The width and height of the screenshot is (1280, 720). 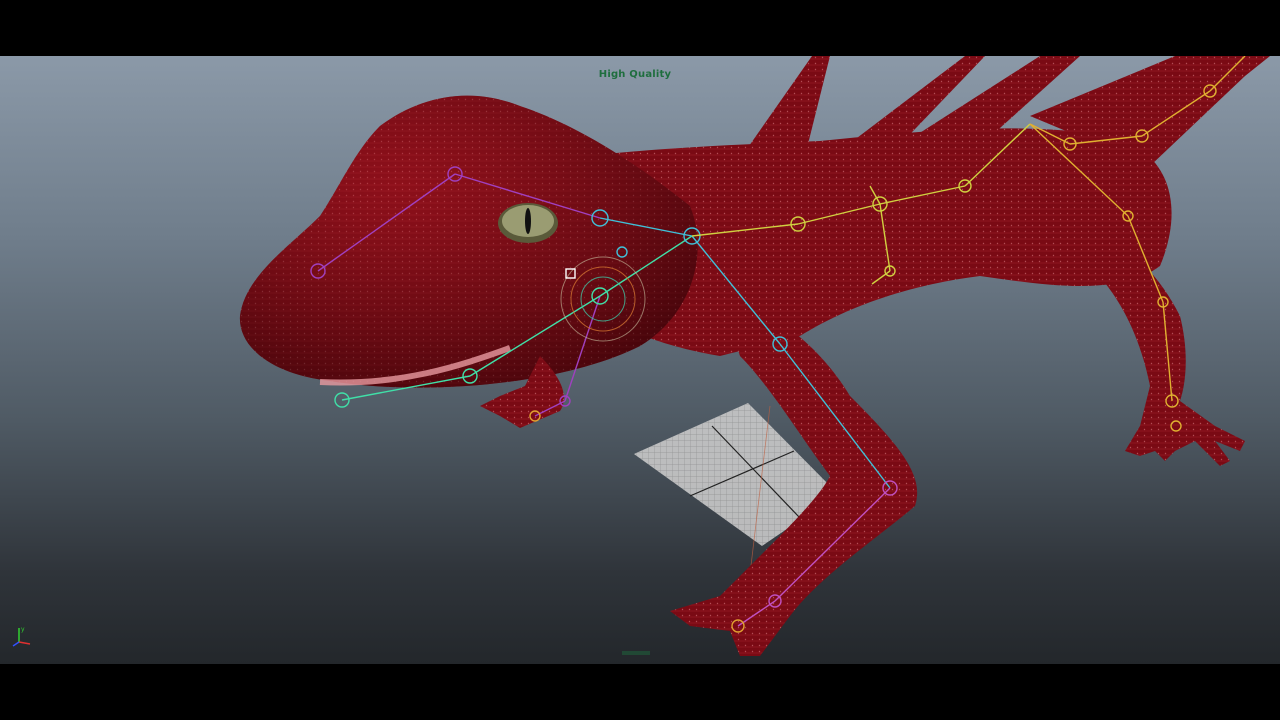 What do you see at coordinates (635, 74) in the screenshot?
I see `display-quality-label: High Quality` at bounding box center [635, 74].